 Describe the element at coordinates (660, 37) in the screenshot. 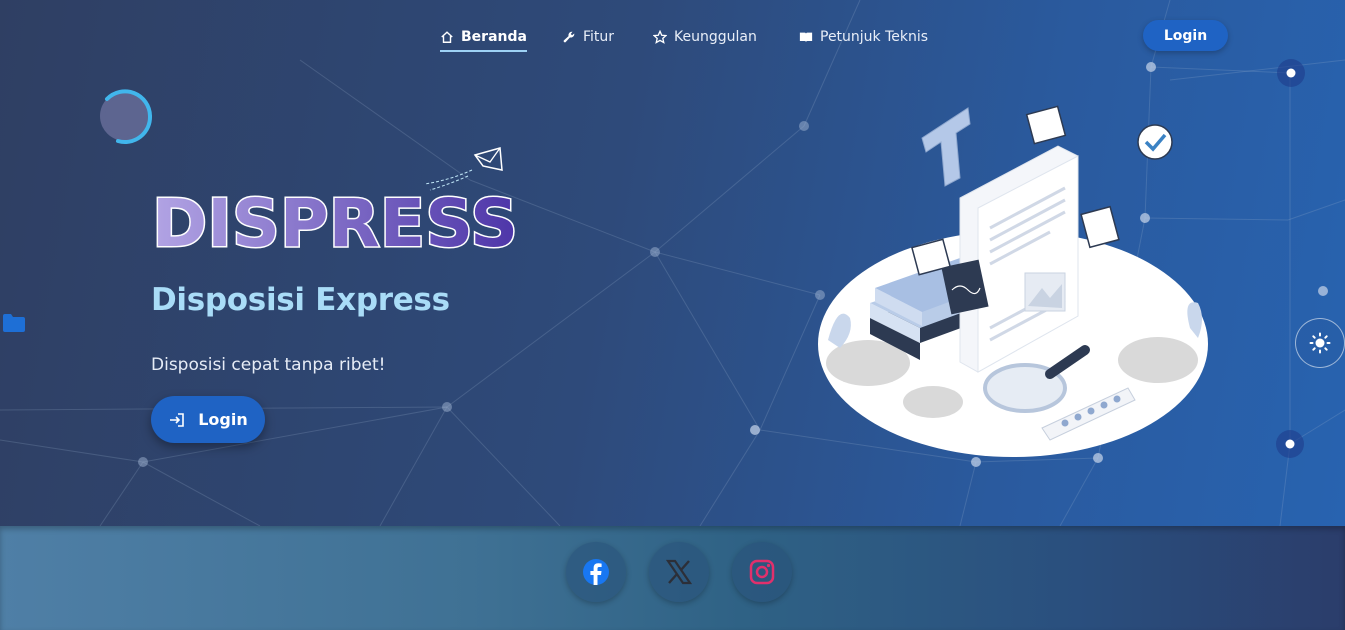

I see `star-icon` at that location.